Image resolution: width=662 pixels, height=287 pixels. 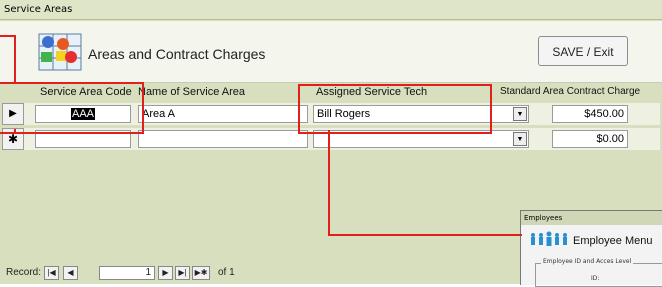 I want to click on form-title: Areas and Contract Charges, so click(x=177, y=54).